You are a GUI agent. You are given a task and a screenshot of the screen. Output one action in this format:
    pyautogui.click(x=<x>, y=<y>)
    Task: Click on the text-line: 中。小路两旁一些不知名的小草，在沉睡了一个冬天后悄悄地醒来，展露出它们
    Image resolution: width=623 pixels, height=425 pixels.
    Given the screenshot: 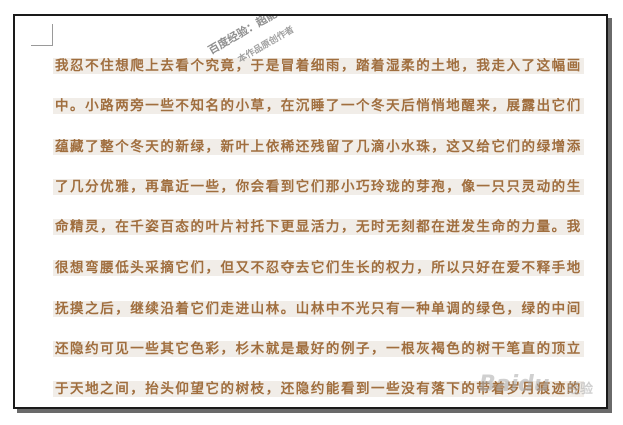 What is the action you would take?
    pyautogui.click(x=329, y=106)
    